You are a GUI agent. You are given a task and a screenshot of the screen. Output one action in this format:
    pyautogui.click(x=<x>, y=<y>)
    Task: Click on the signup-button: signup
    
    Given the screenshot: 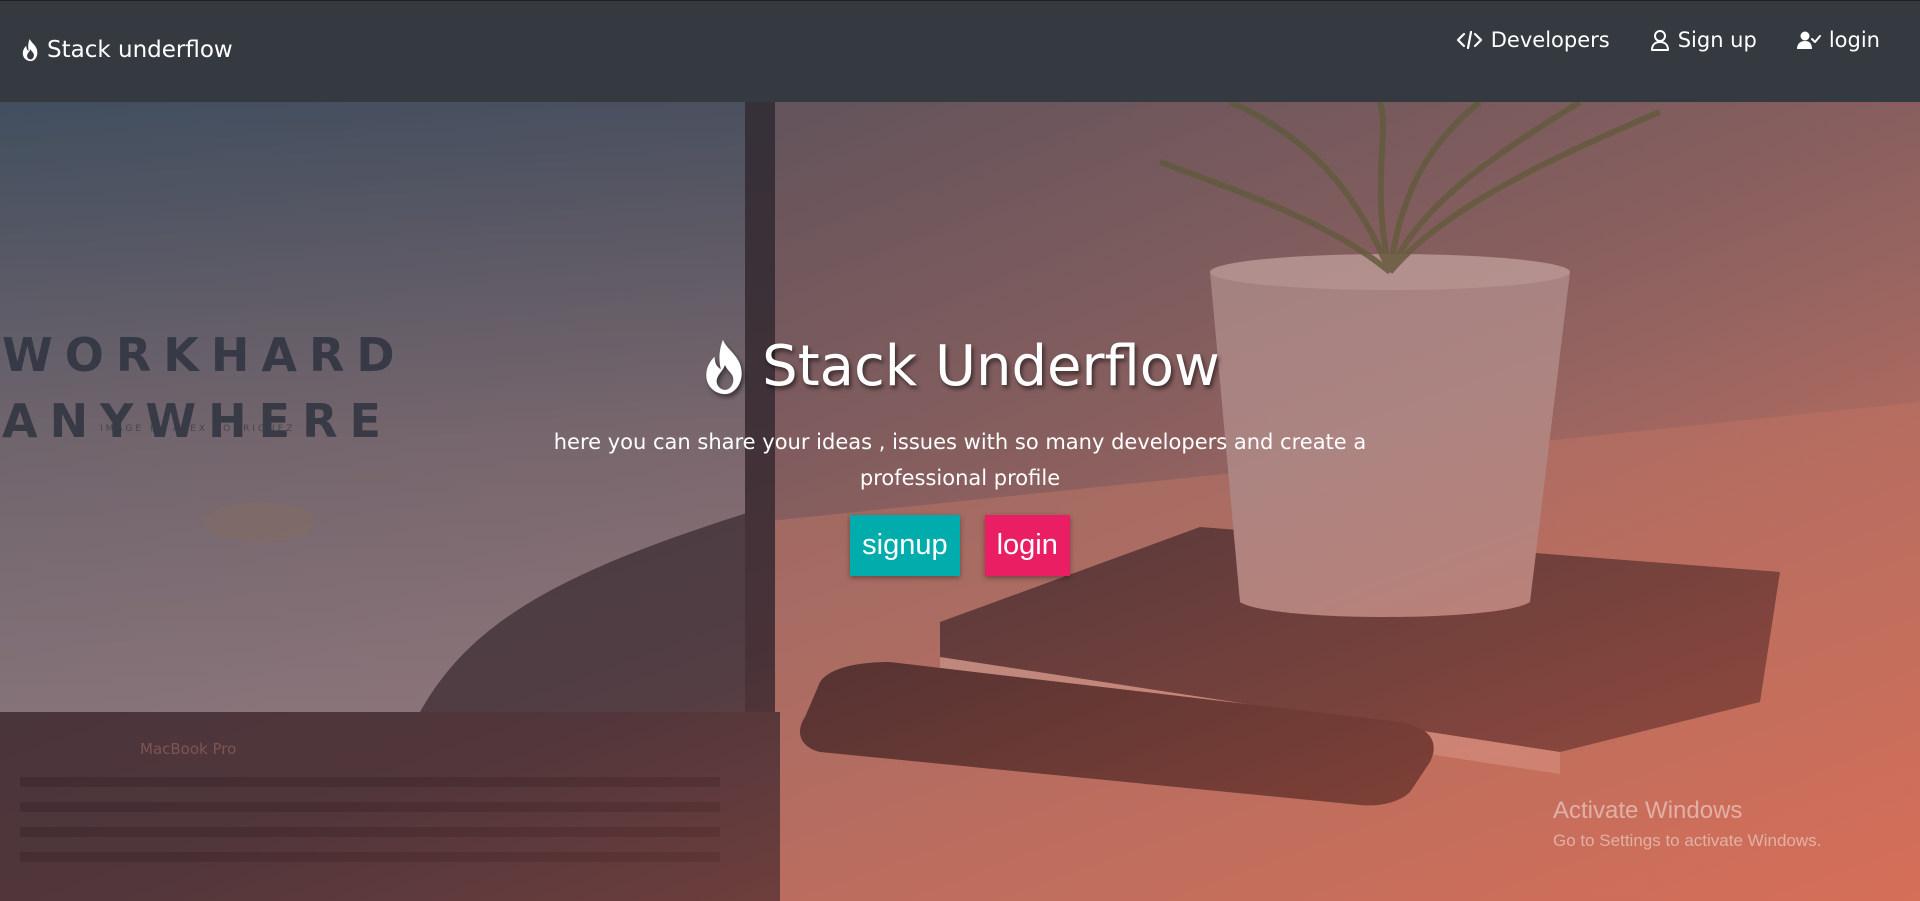 What is the action you would take?
    pyautogui.click(x=905, y=545)
    